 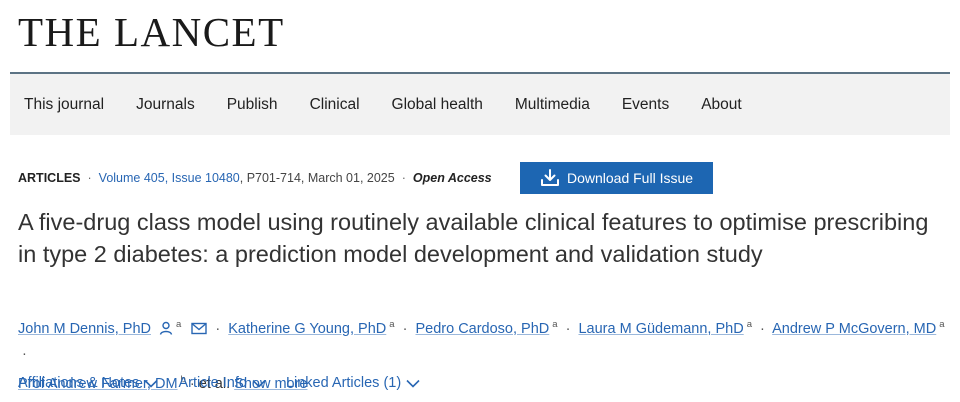 I want to click on pages-date: , P701-714, March 01, 2025, so click(x=317, y=178).